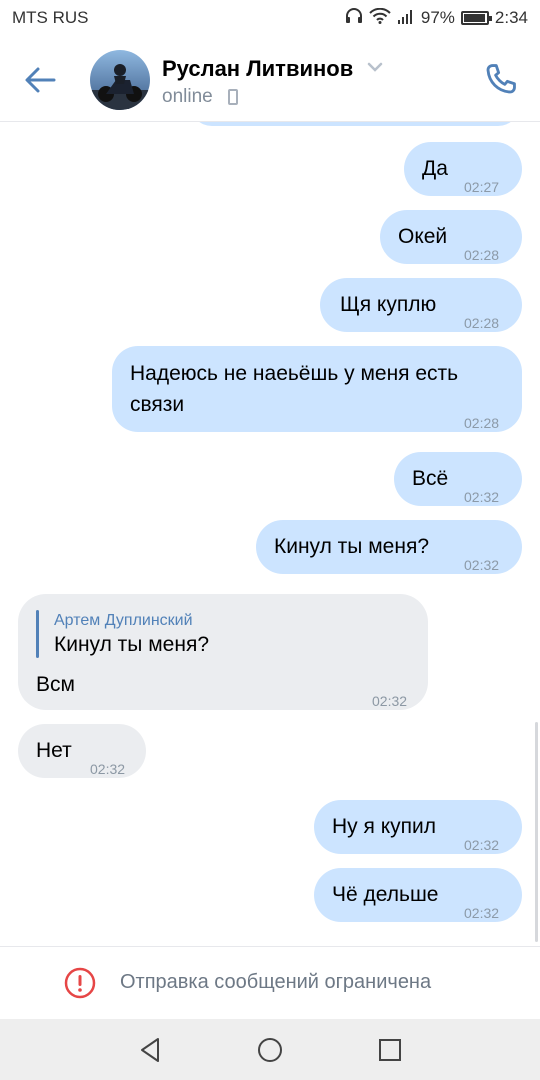 The height and width of the screenshot is (1080, 540). I want to click on mobile-phone-icon, so click(233, 97).